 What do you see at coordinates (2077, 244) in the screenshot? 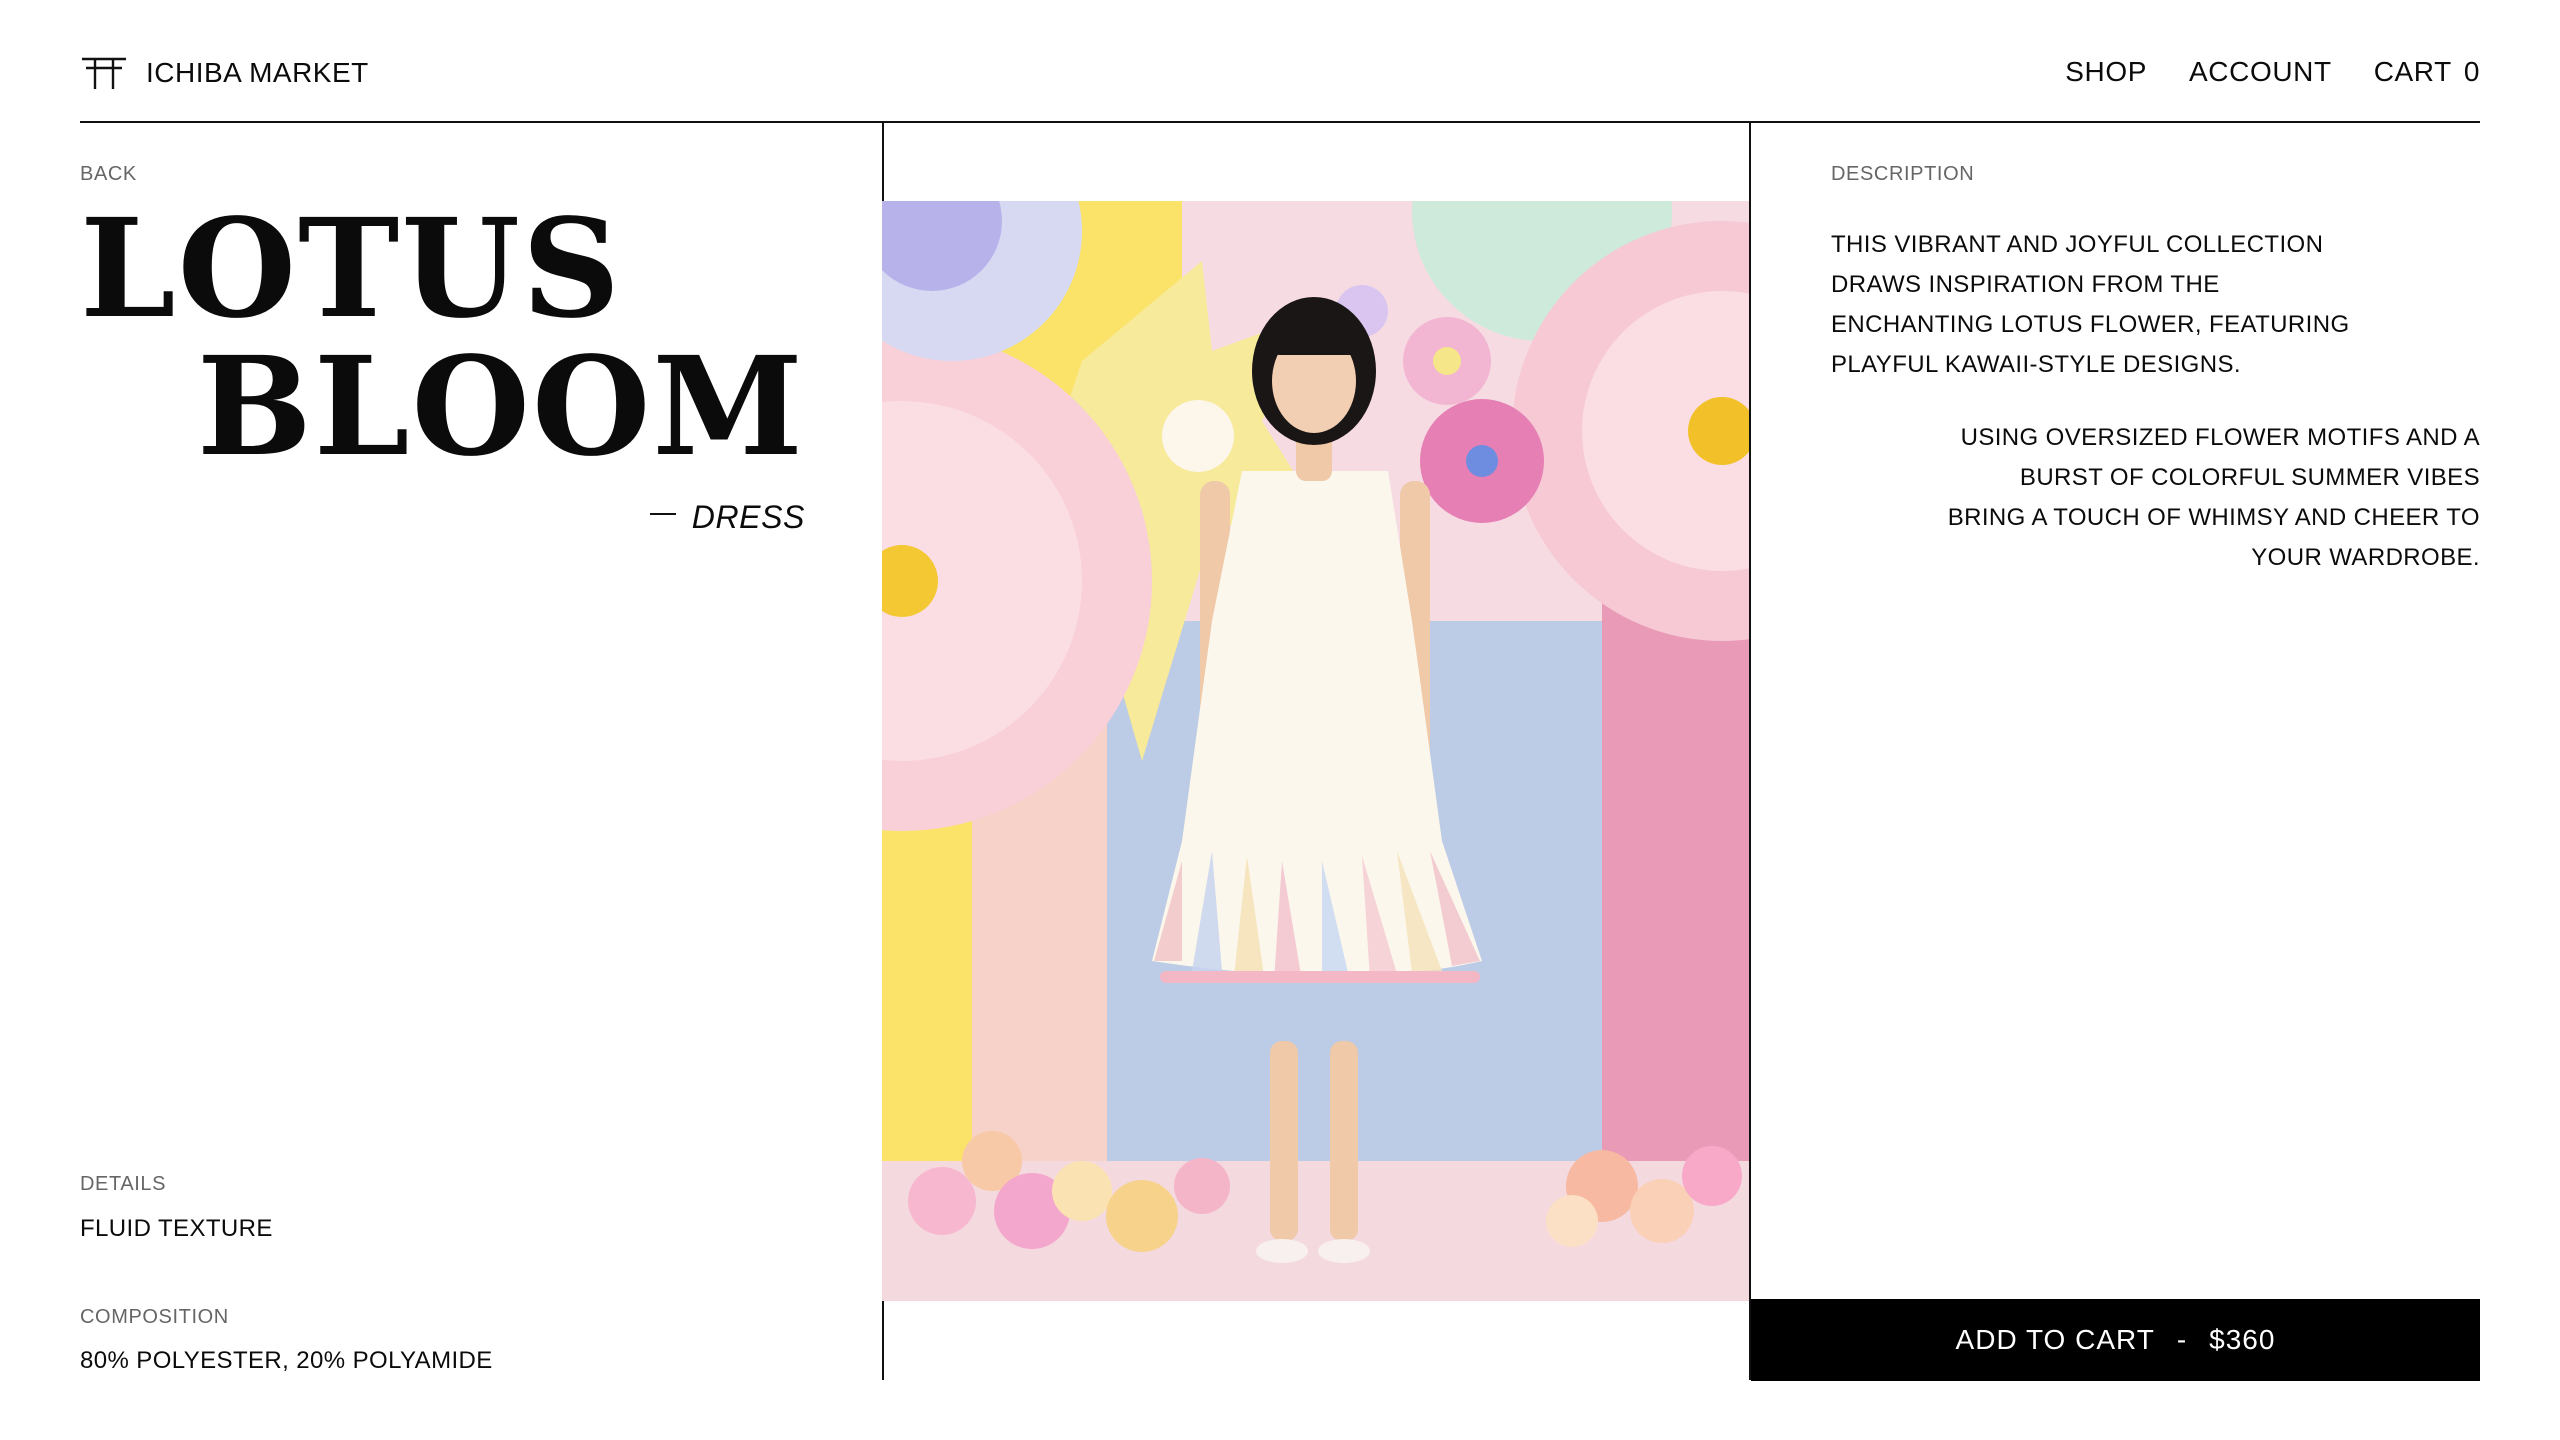
I see `description-line: THIS VIBRANT AND JOYFUL COLLECTION` at bounding box center [2077, 244].